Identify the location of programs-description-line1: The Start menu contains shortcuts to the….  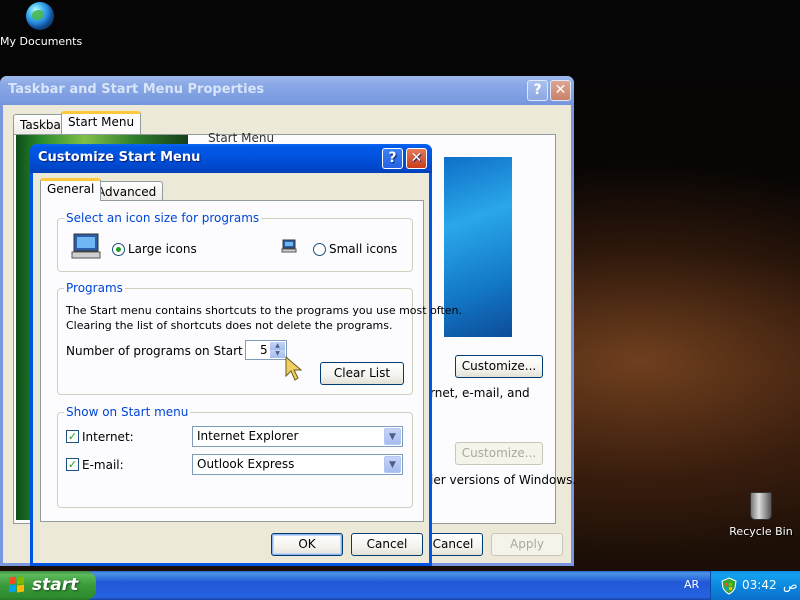
(264, 310).